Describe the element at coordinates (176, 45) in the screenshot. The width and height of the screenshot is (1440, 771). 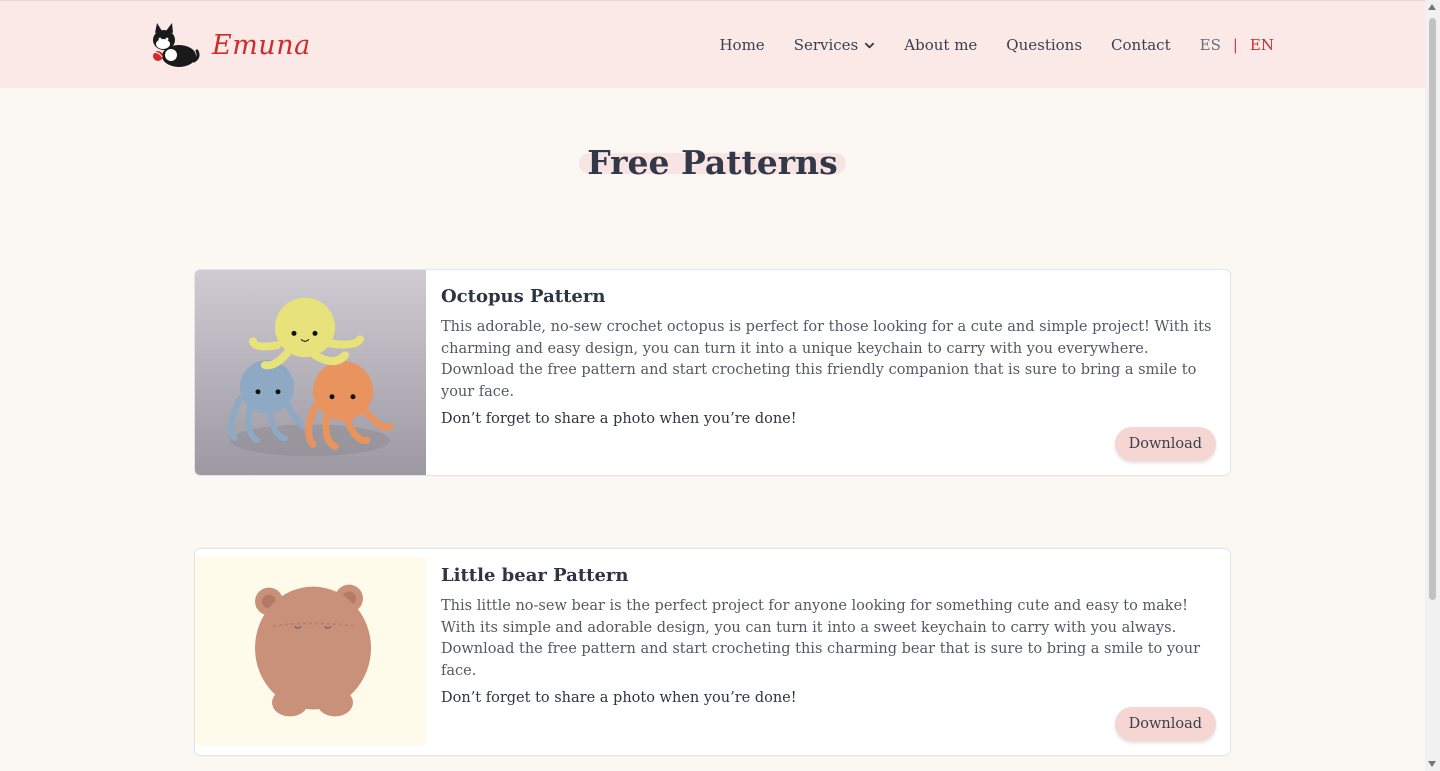
I see `cat-logo-icon` at that location.